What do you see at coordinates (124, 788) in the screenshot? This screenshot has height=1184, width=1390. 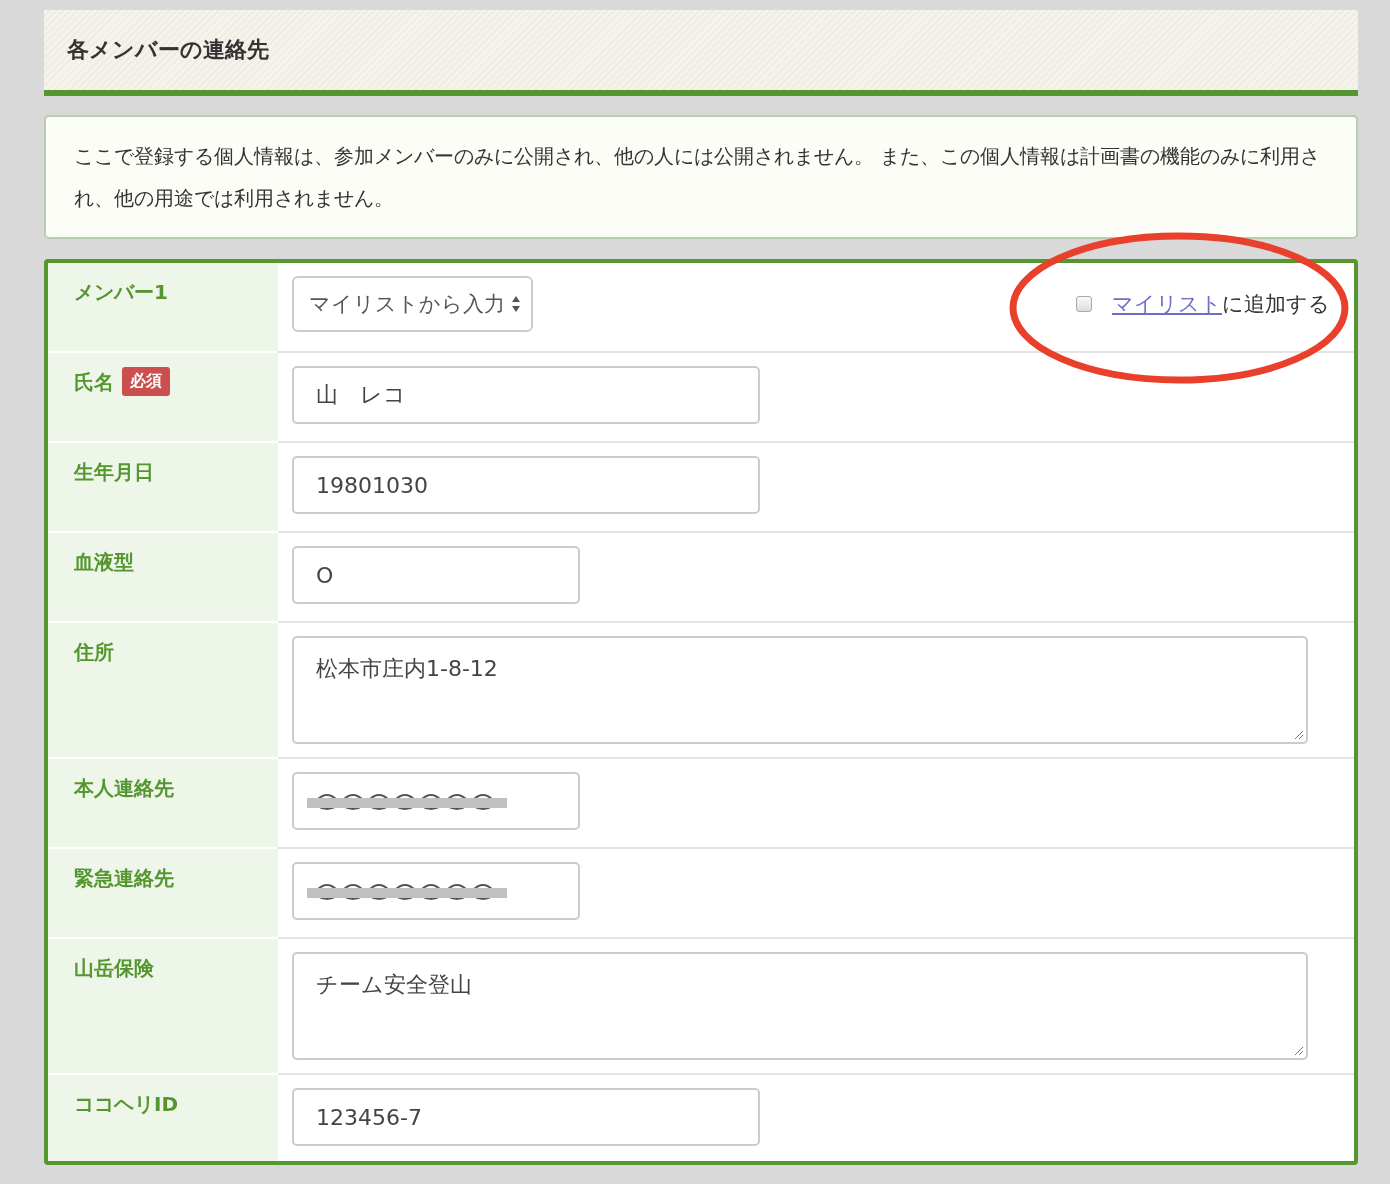 I see `field-label: 本人連絡先` at bounding box center [124, 788].